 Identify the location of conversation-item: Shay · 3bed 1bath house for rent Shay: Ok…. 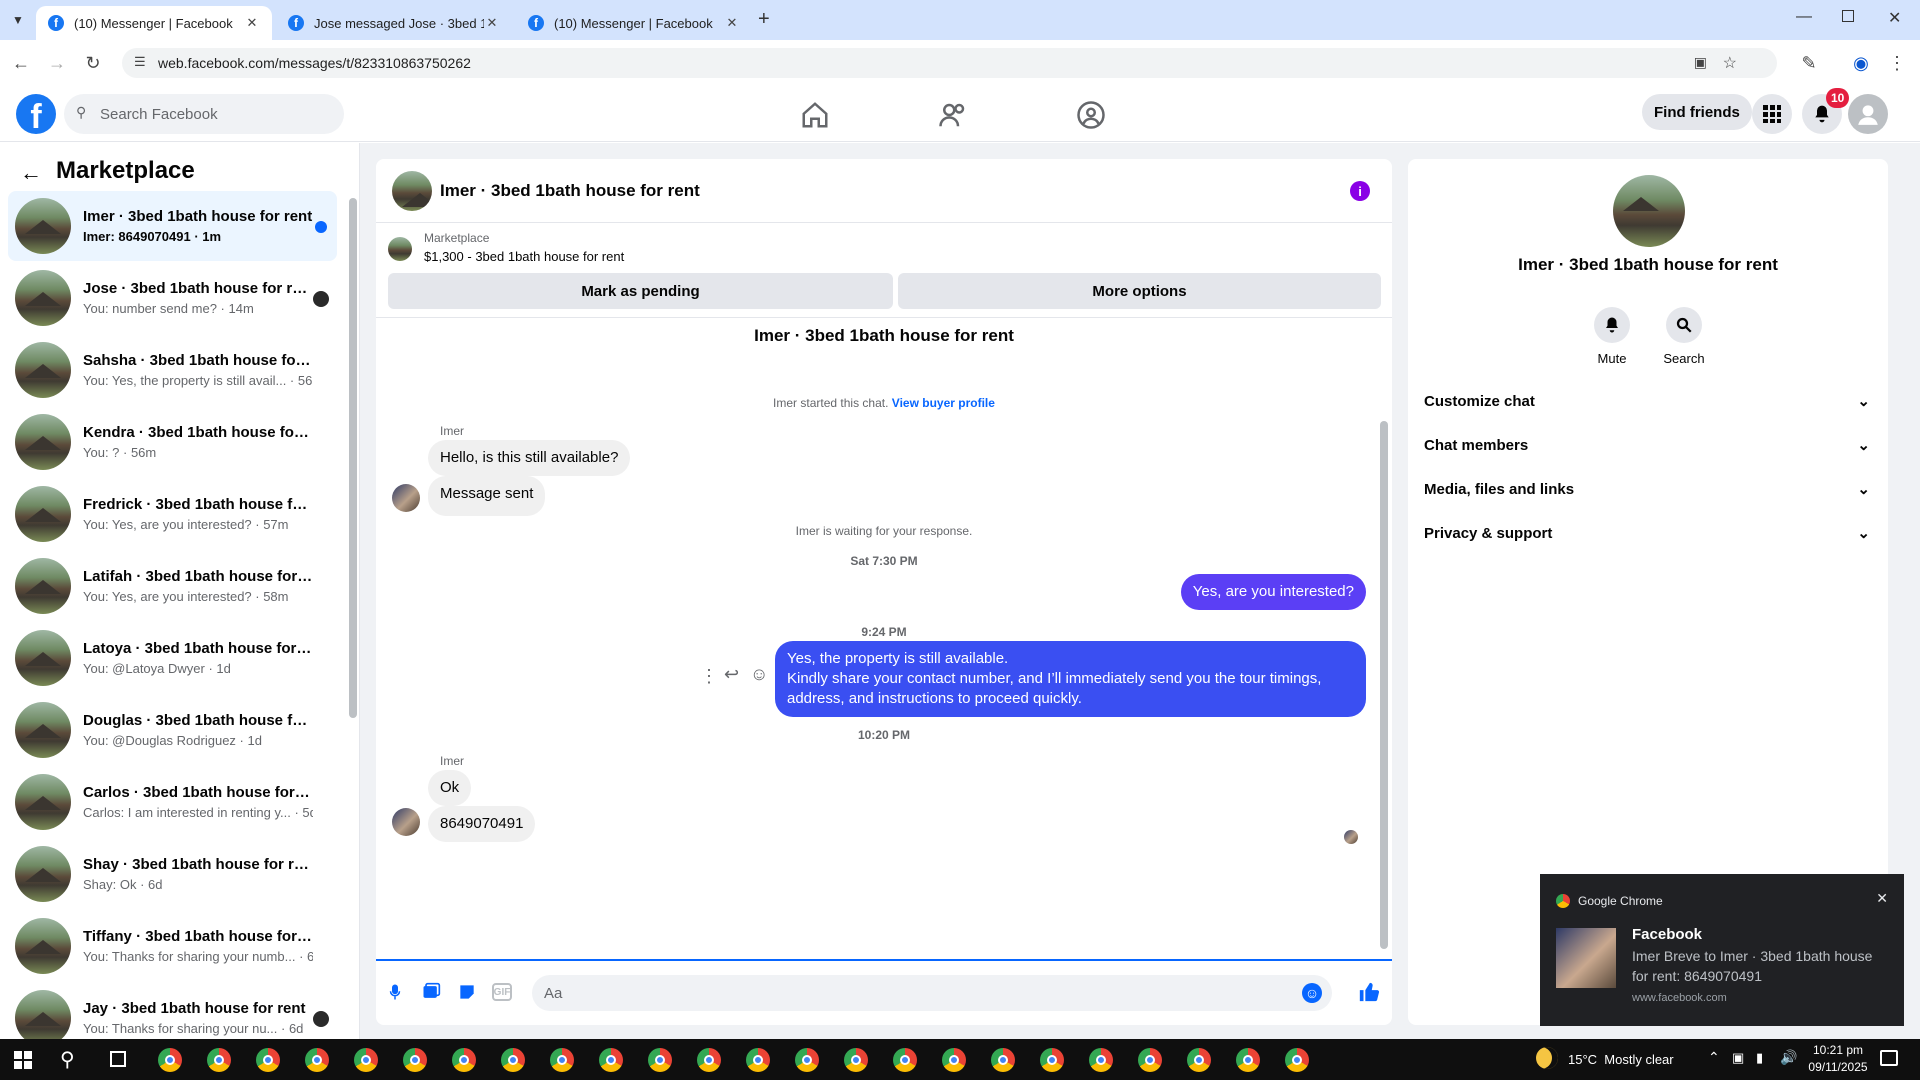
(172, 874).